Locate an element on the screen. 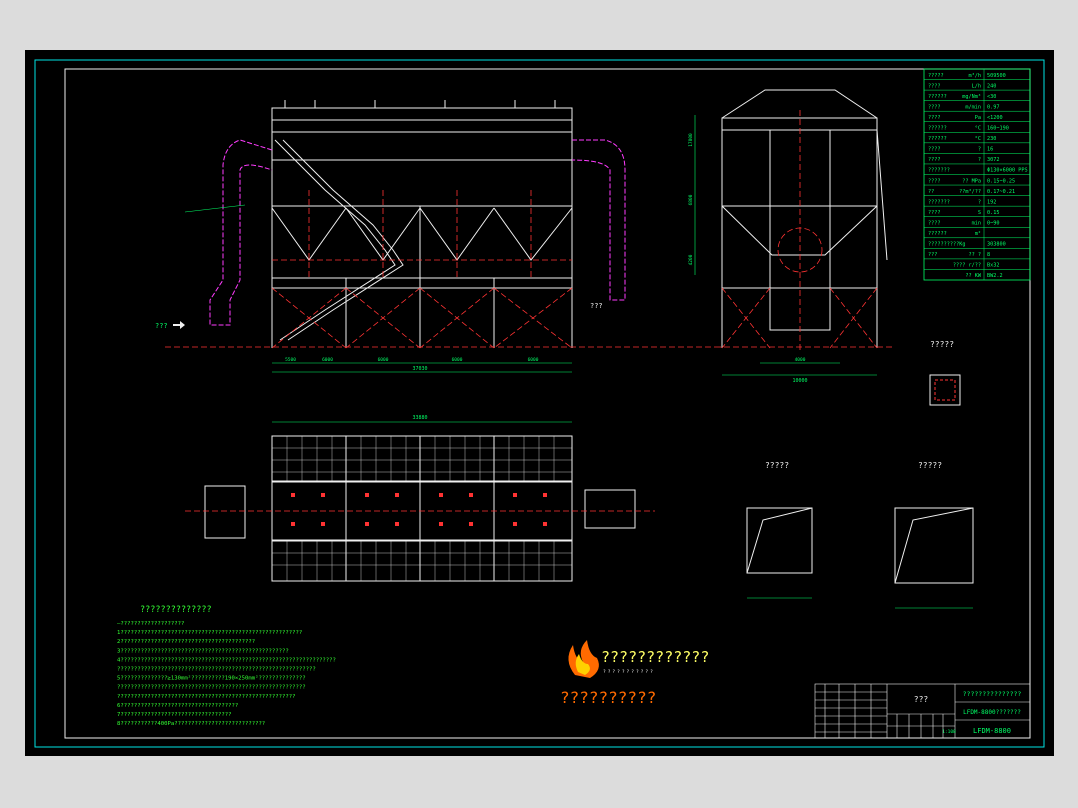 This screenshot has width=1078, height=808. plan-total-dim: 33880 is located at coordinates (419, 418).